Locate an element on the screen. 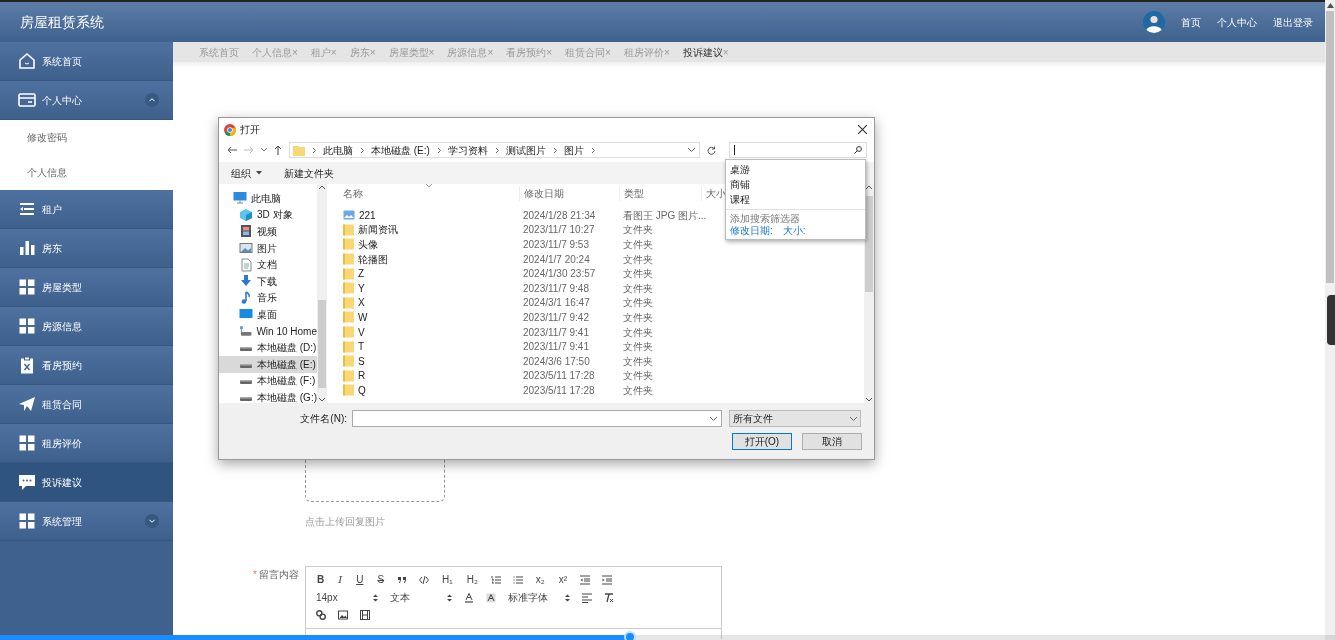 The width and height of the screenshot is (1335, 640). refresh-icon is located at coordinates (711, 150).